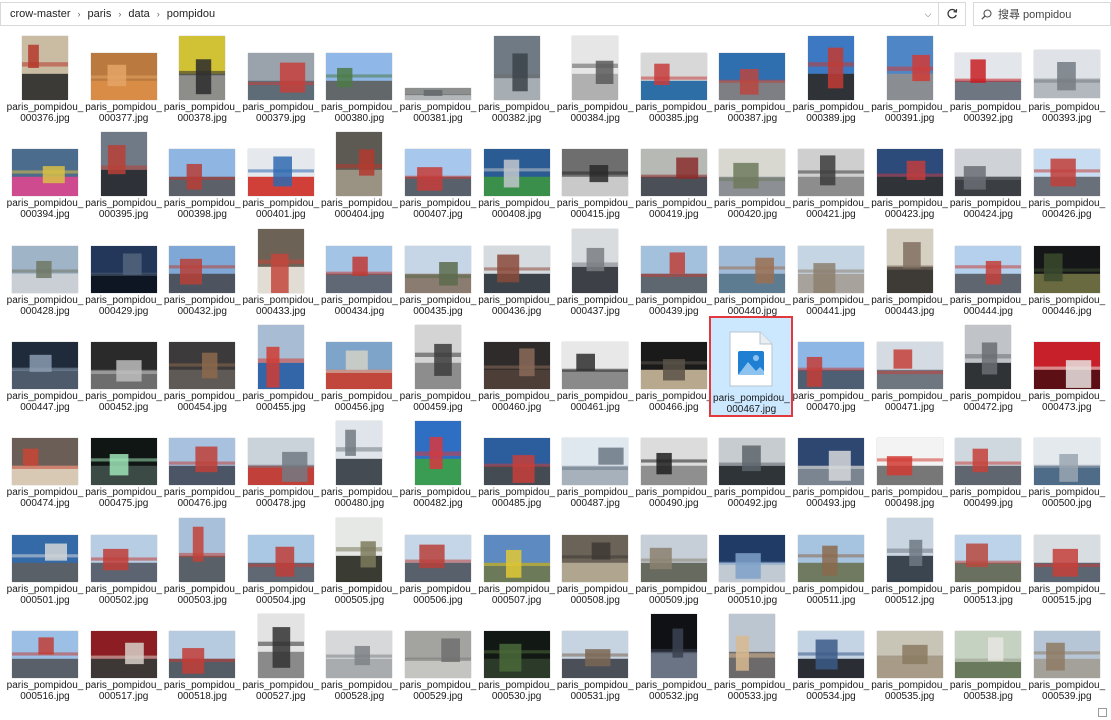 Image resolution: width=1111 pixels, height=720 pixels. What do you see at coordinates (517, 79) in the screenshot?
I see `file-item: paris_pompidou_000382.jpg` at bounding box center [517, 79].